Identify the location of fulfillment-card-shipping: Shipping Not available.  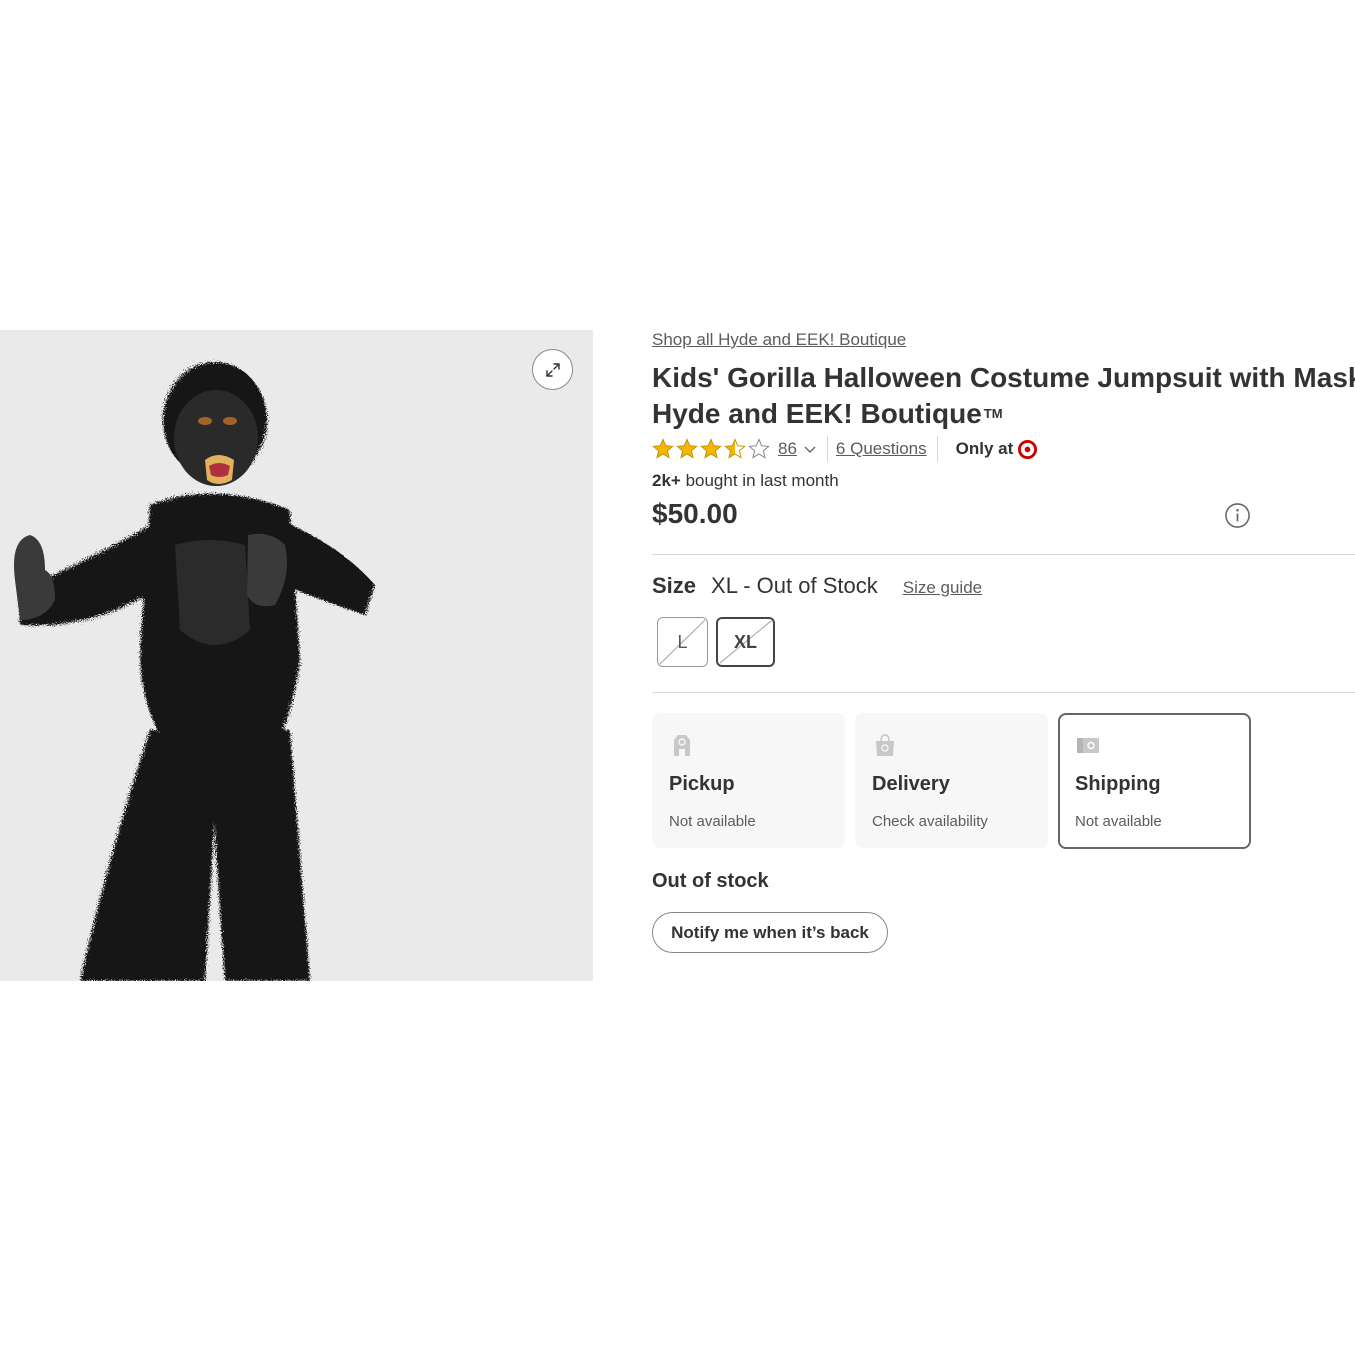
(1154, 781).